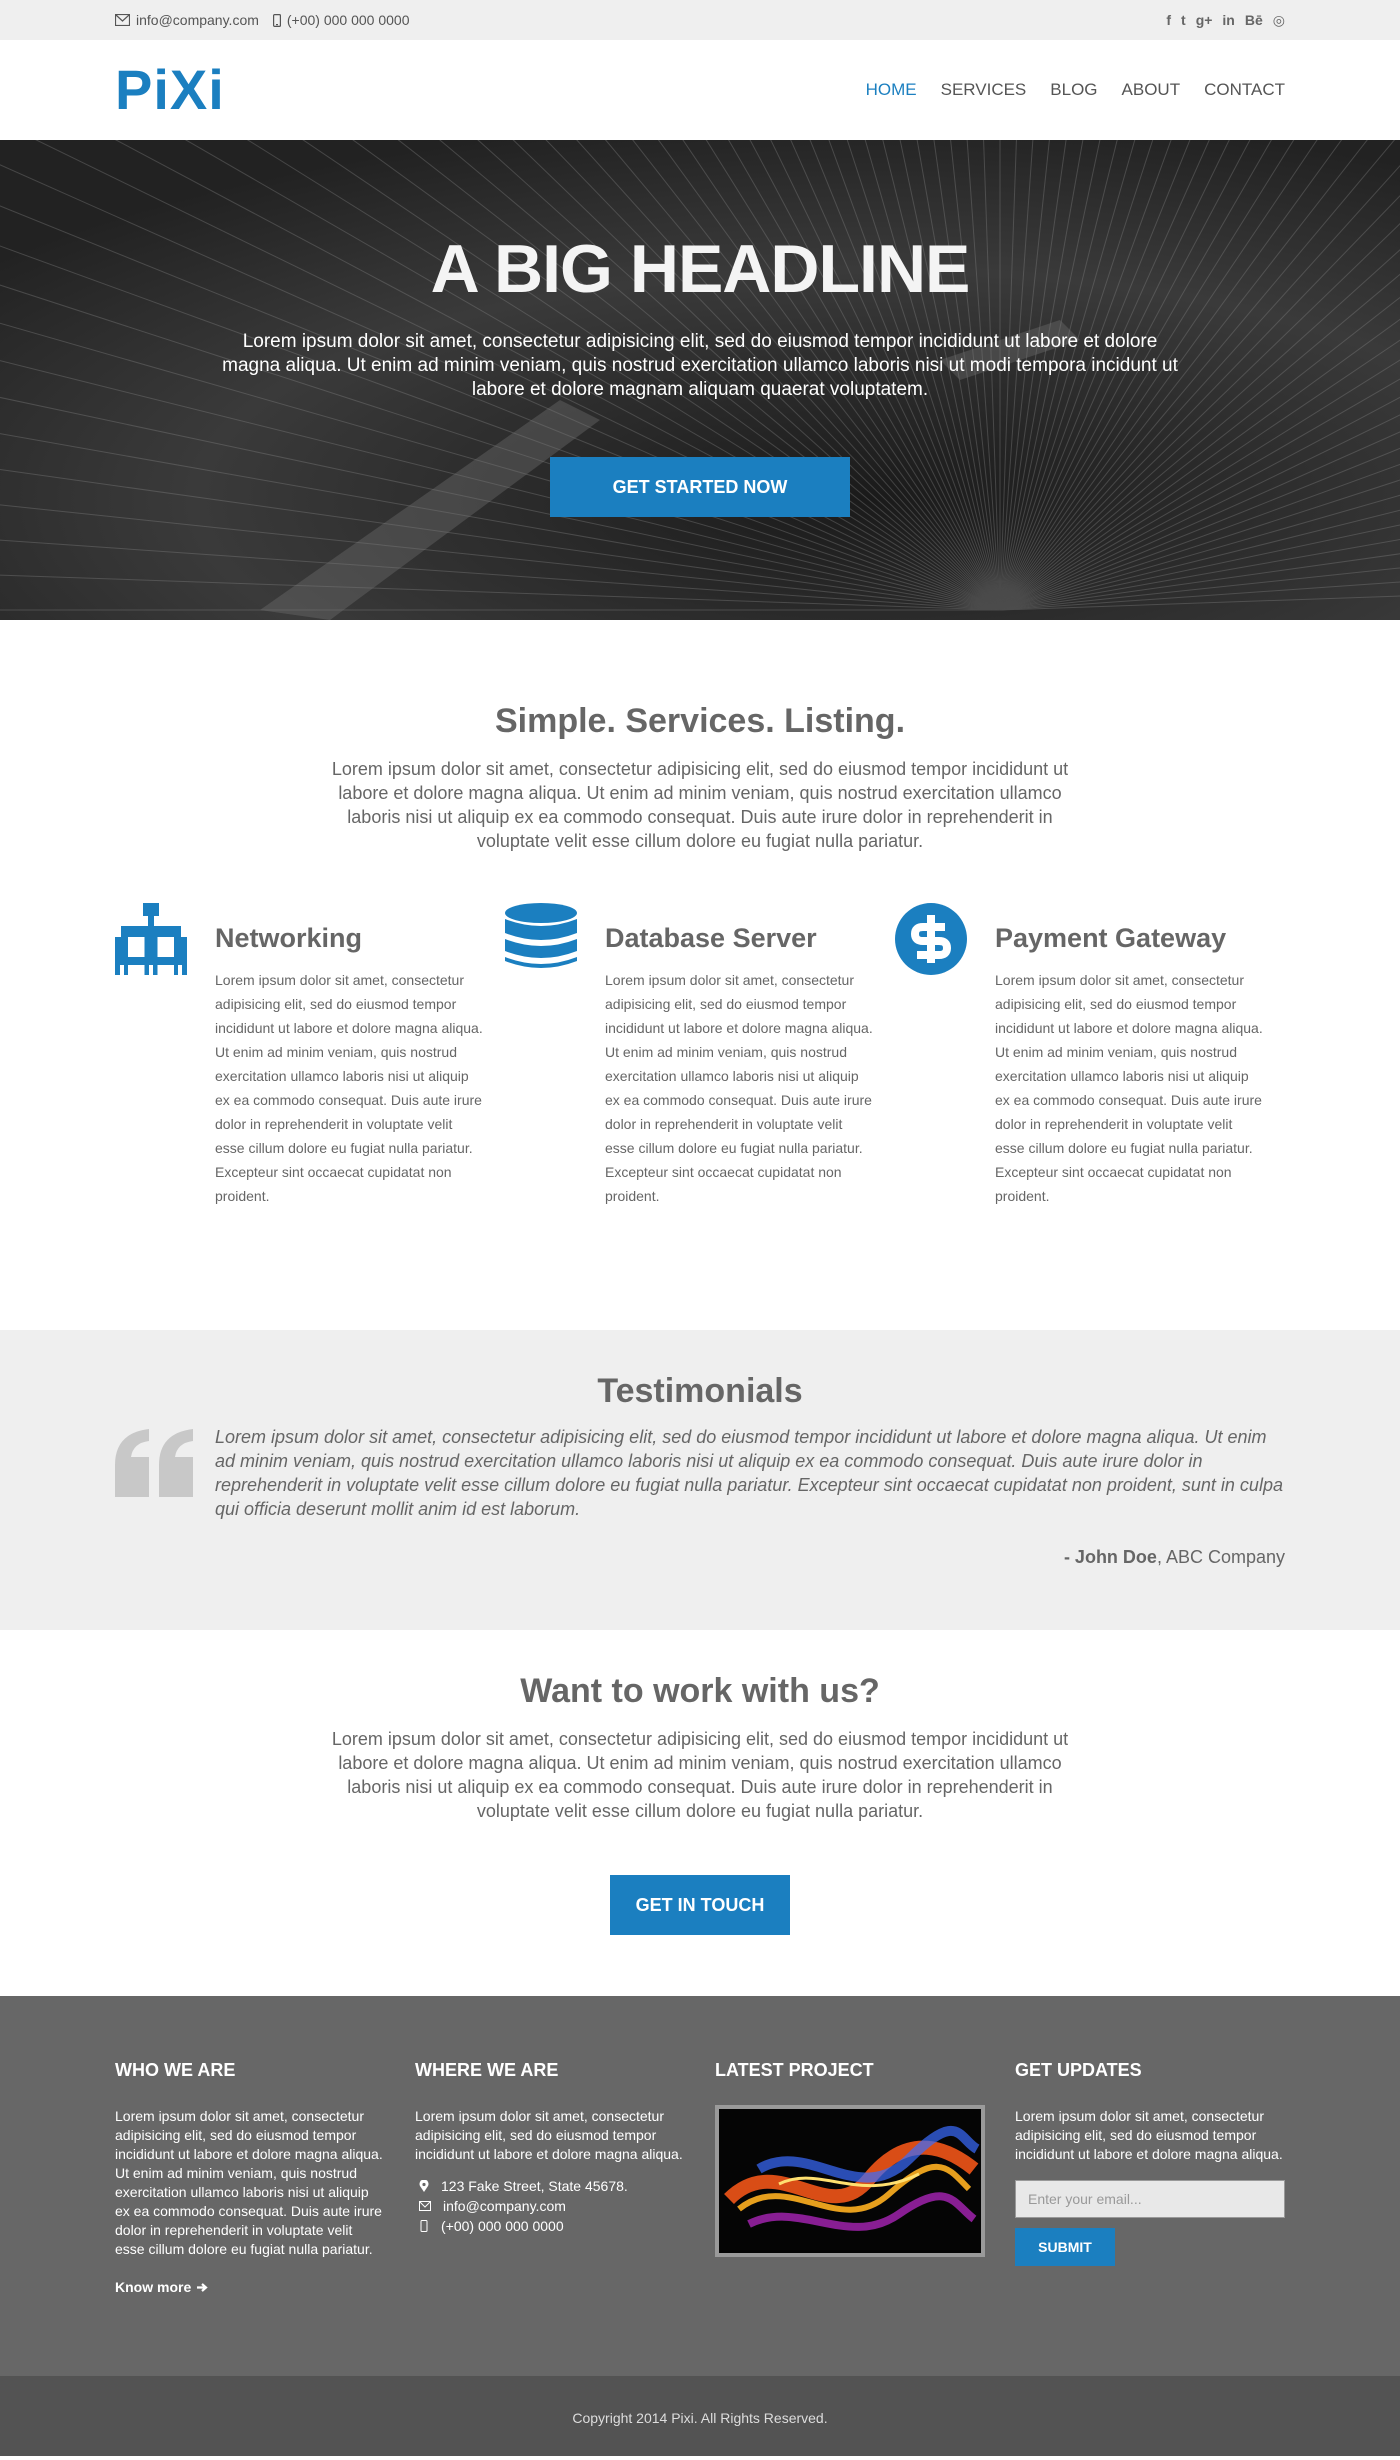  I want to click on author-company: , ABC Company, so click(1220, 1557).